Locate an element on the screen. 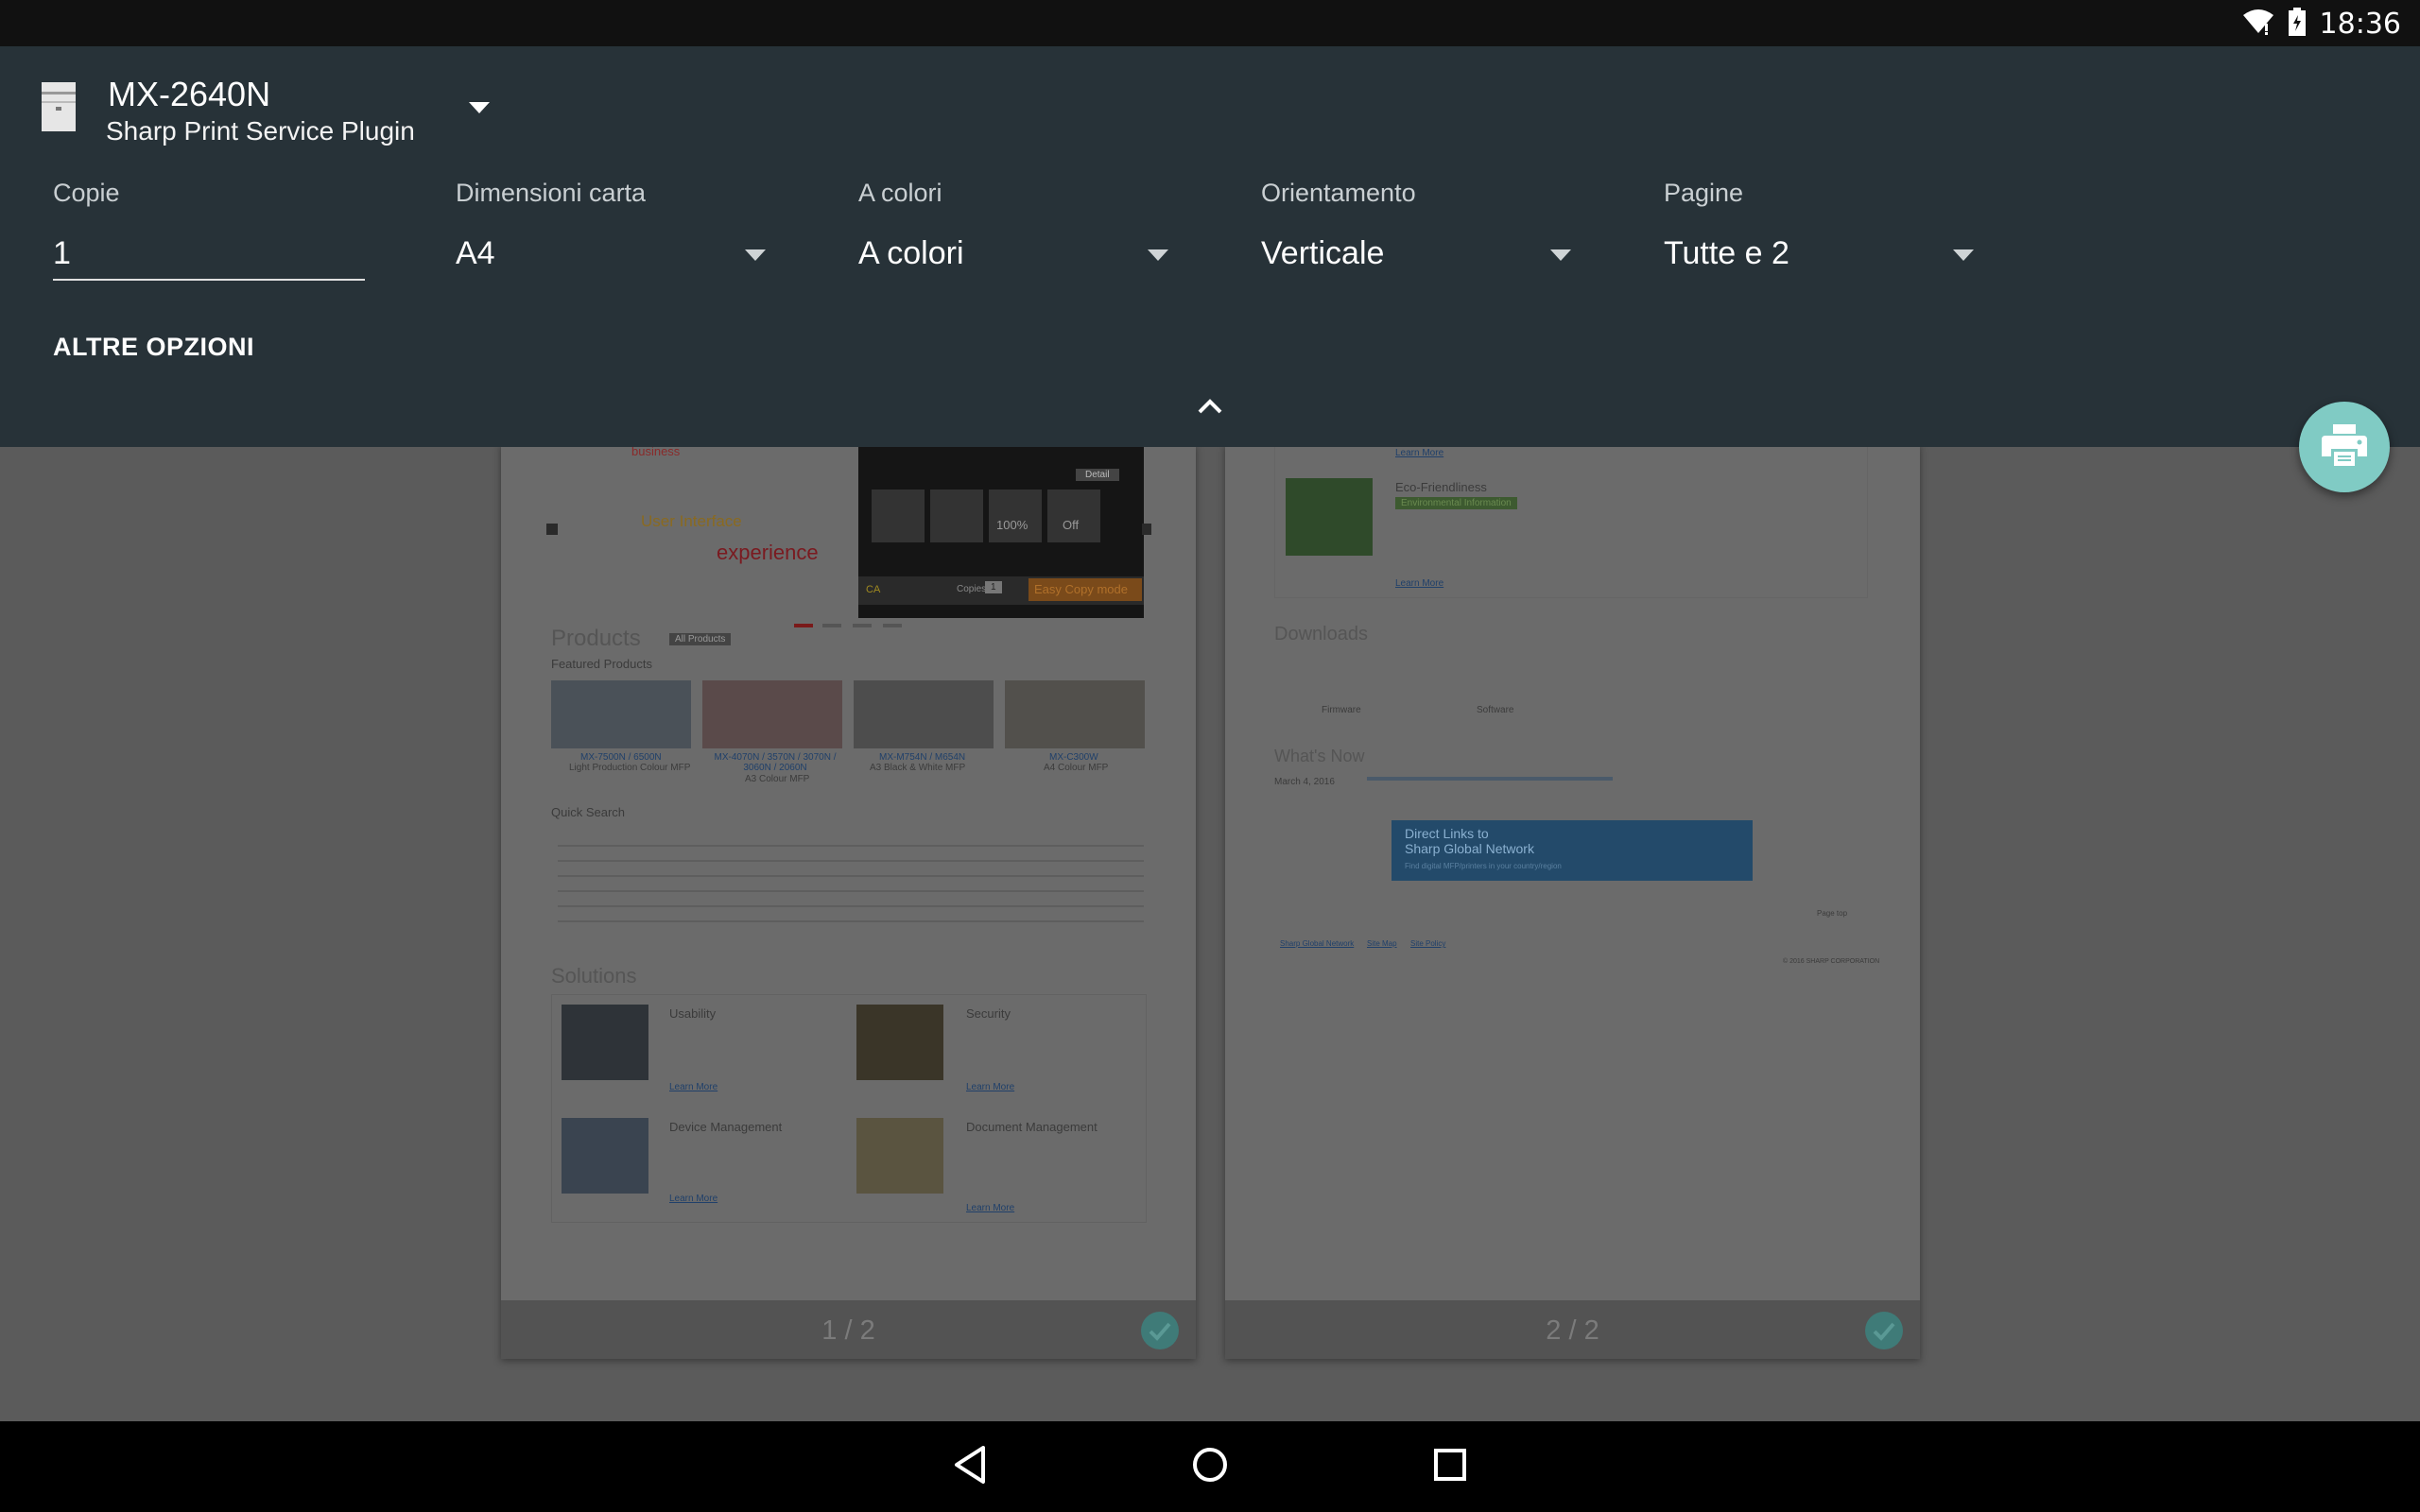 The image size is (2420, 1512). quick-search-grid is located at coordinates (851, 884).